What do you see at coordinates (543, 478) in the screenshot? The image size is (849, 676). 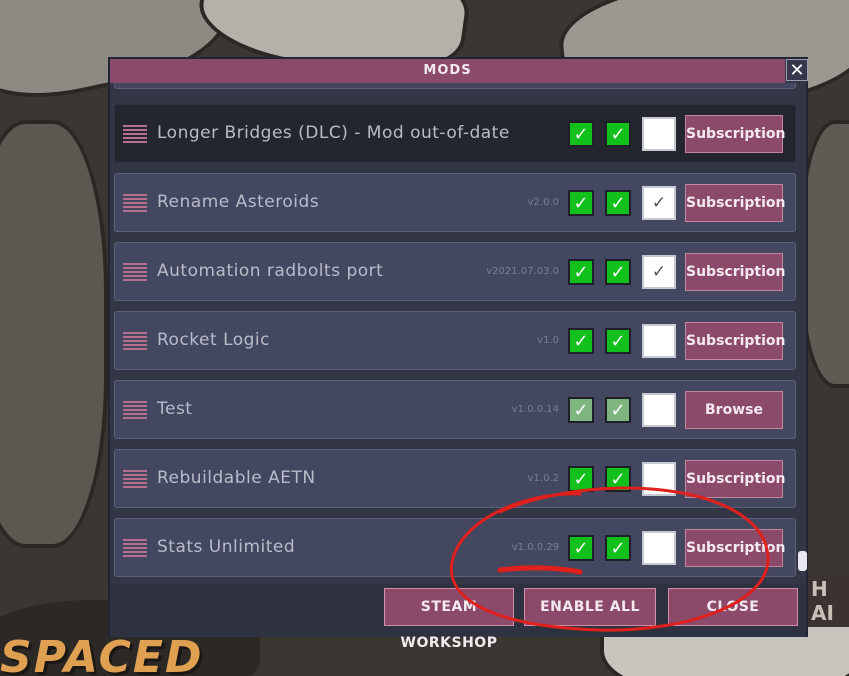 I see `mod-version: v1.0.2` at bounding box center [543, 478].